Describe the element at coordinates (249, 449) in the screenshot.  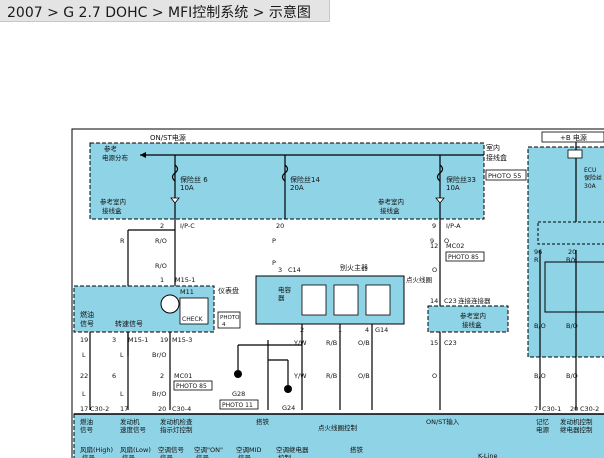
I see `svg-text: 空调MID` at that location.